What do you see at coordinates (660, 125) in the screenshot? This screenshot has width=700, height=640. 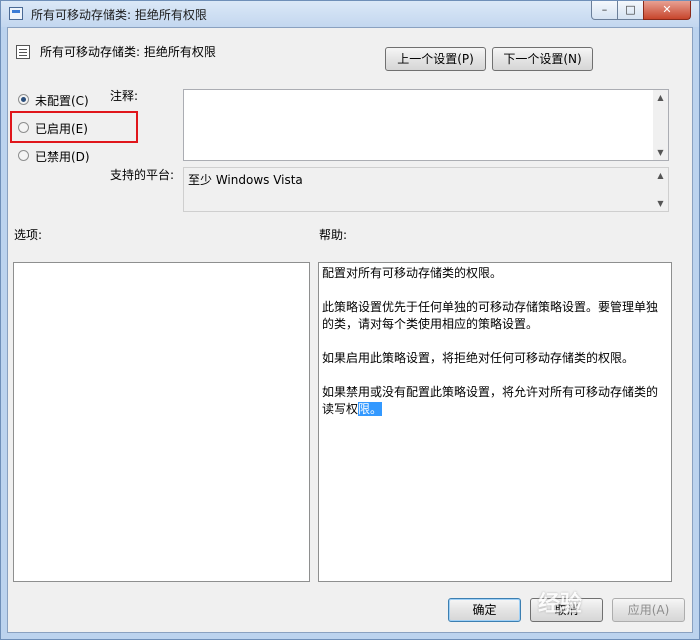 I see `comment-scrollbar: ▲ ▼` at bounding box center [660, 125].